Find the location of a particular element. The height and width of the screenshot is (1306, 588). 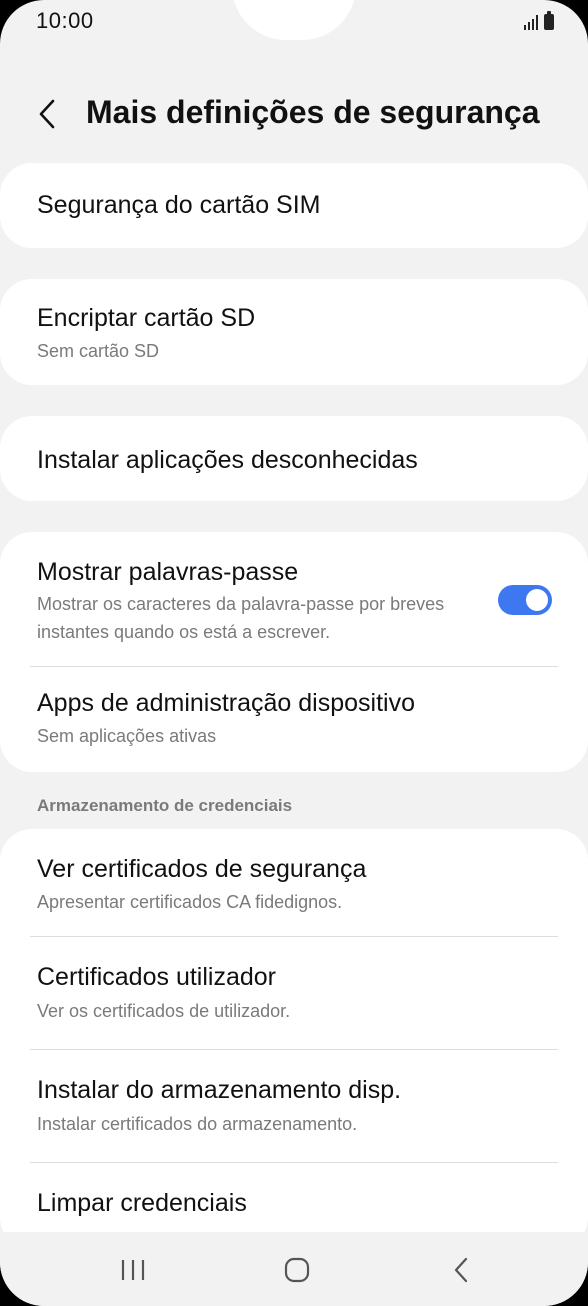

install-storage-title: Instalar do armazenamento disp. is located at coordinates (219, 1090).